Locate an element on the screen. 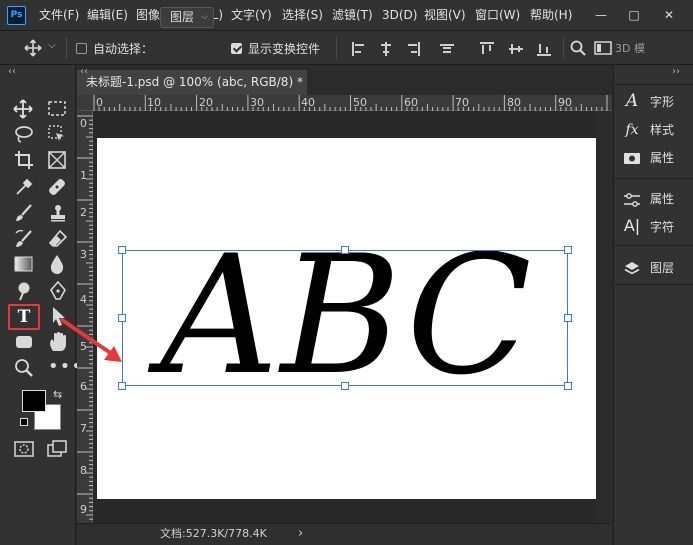 The height and width of the screenshot is (545, 693). ruler-label: 7 is located at coordinates (83, 428).